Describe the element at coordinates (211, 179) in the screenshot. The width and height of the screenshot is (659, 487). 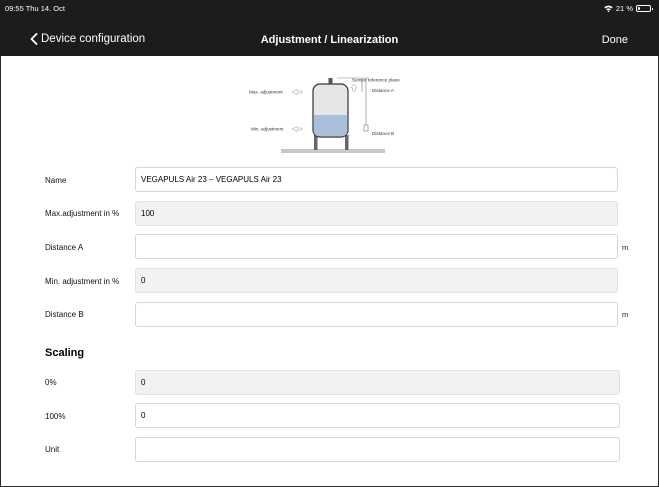
I see `name-value: VEGAPULS Air 23 – VEGAPULS Air 23` at that location.